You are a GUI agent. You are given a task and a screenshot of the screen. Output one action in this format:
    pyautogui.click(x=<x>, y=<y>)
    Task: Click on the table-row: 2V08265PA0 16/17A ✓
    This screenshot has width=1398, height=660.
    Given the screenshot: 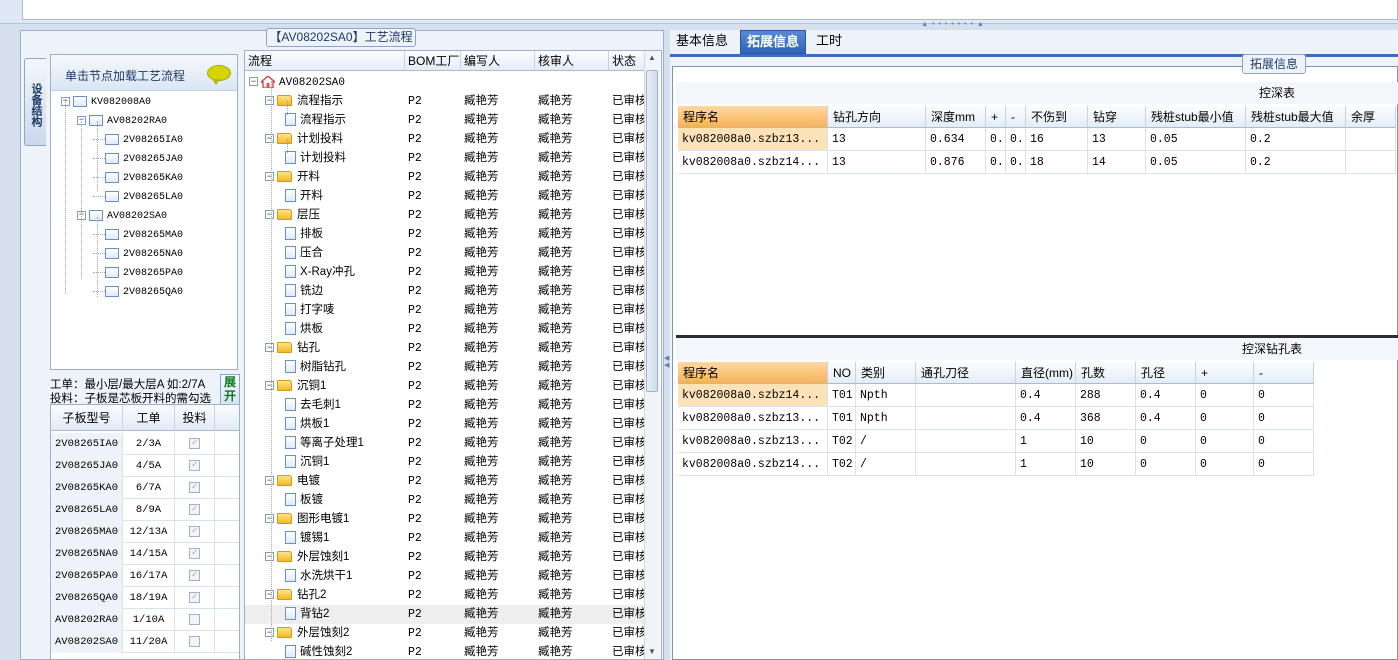 What is the action you would take?
    pyautogui.click(x=145, y=576)
    